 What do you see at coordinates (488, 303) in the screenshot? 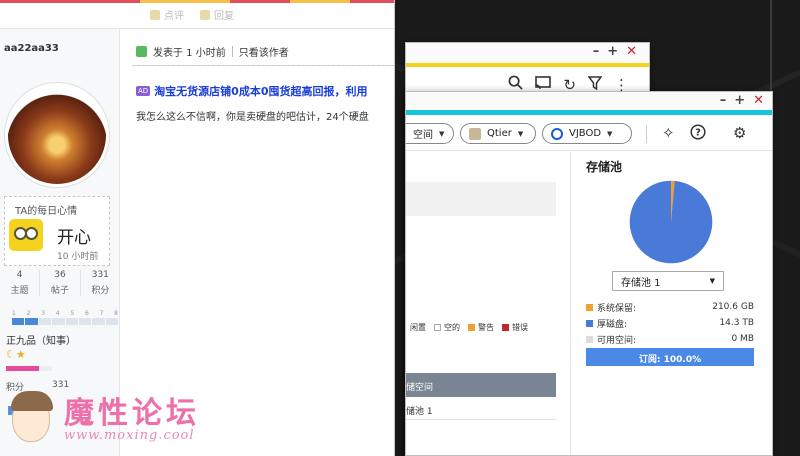
I see `storage-left-pane: 闲置 空的 警告 错误 储空间 储池 1` at bounding box center [488, 303].